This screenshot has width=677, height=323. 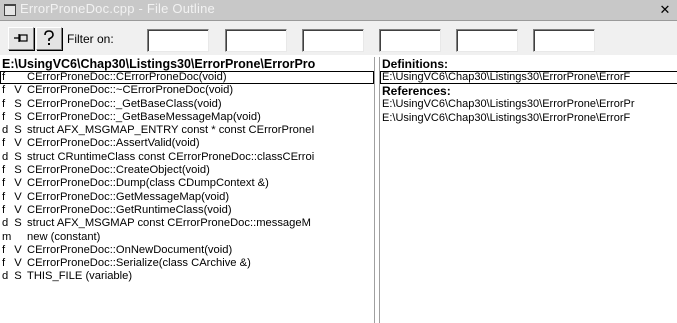 I want to click on pin-icon, so click(x=21, y=38).